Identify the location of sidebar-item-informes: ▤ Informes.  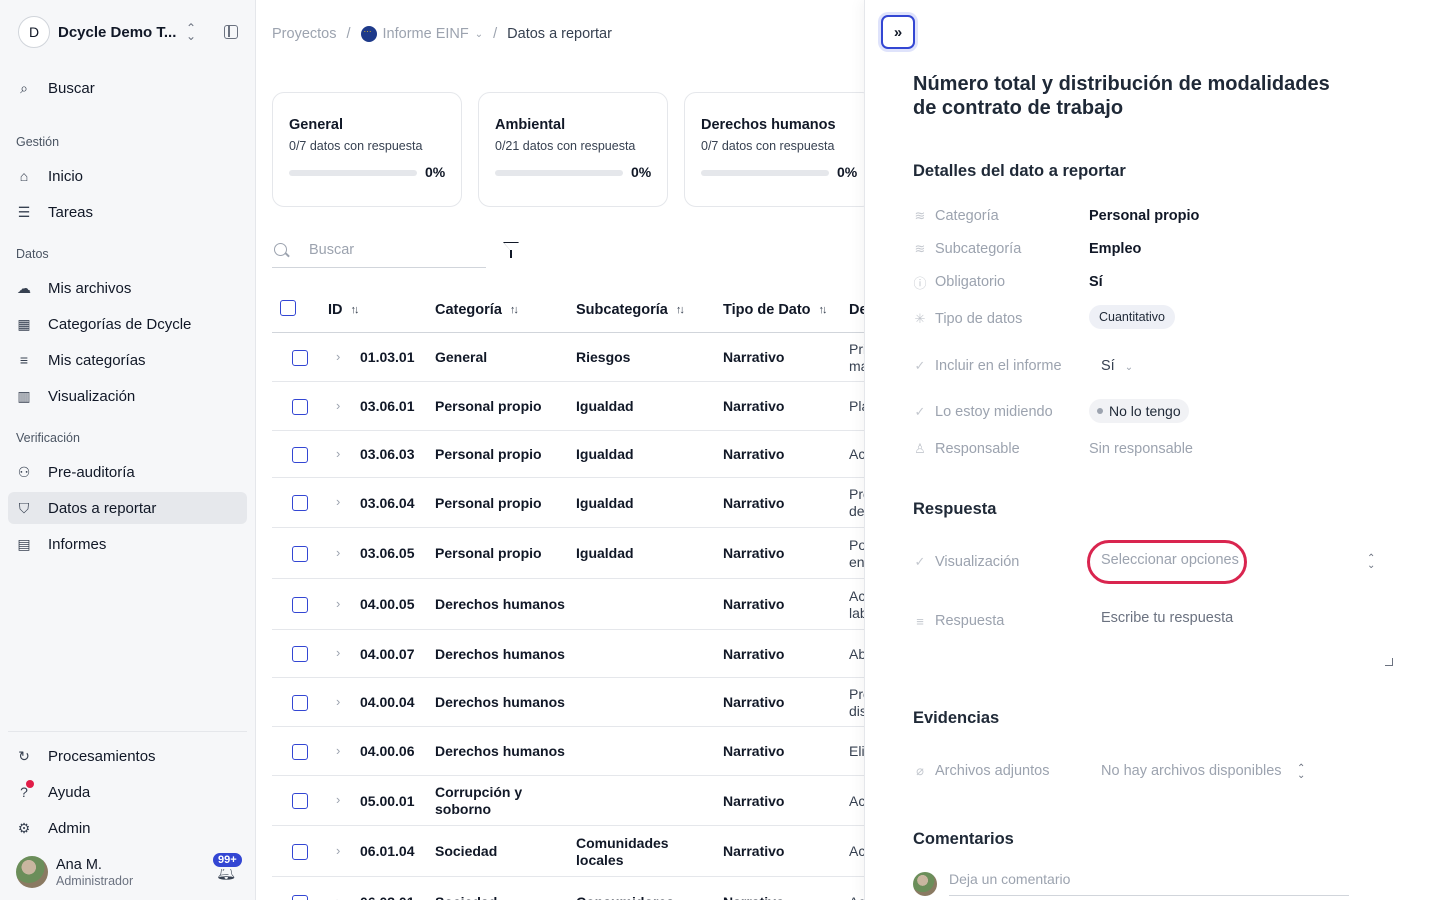
(127, 544).